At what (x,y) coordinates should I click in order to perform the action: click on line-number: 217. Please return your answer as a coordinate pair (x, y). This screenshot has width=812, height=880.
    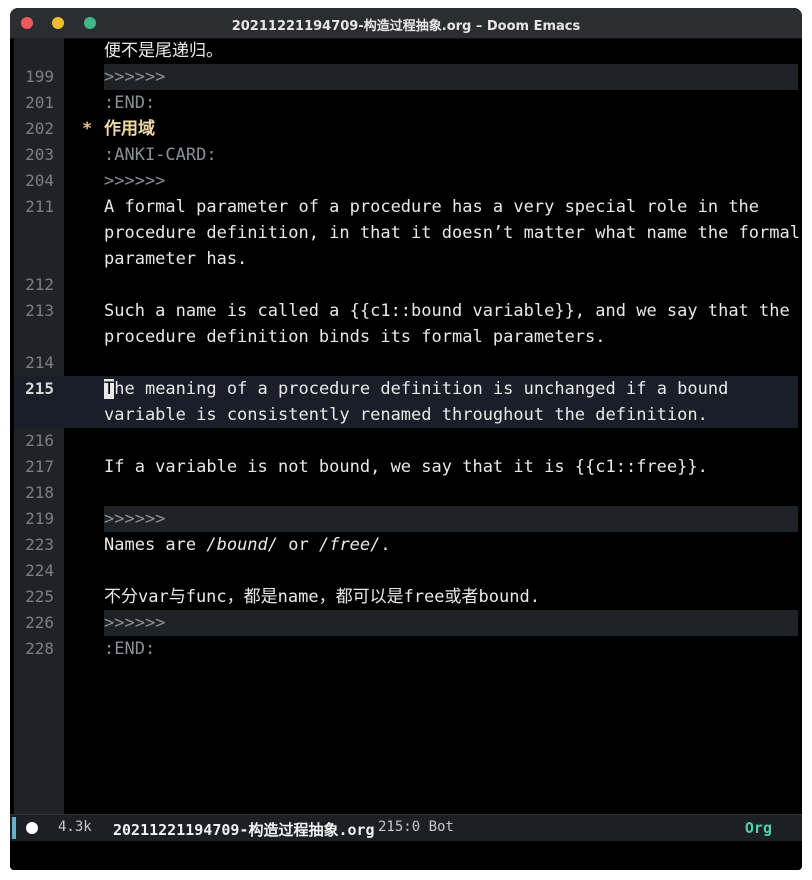
    Looking at the image, I should click on (39, 466).